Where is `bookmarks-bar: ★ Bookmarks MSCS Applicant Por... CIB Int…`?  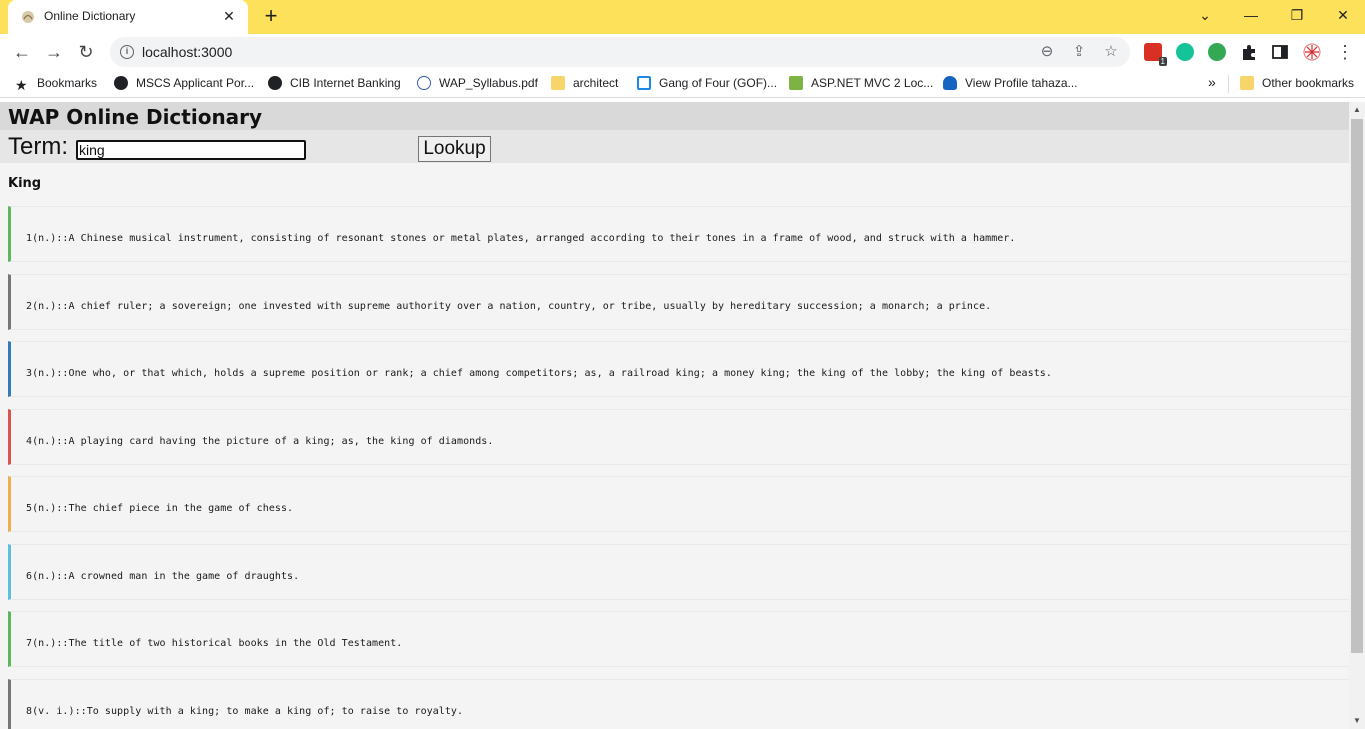 bookmarks-bar: ★ Bookmarks MSCS Applicant Por... CIB Int… is located at coordinates (682, 84).